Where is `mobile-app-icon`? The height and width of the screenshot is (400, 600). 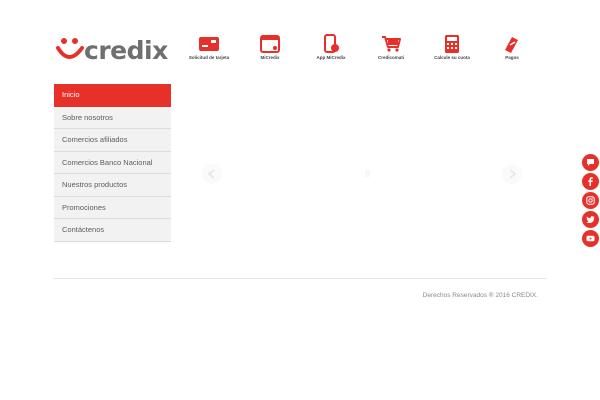
mobile-app-icon is located at coordinates (331, 43).